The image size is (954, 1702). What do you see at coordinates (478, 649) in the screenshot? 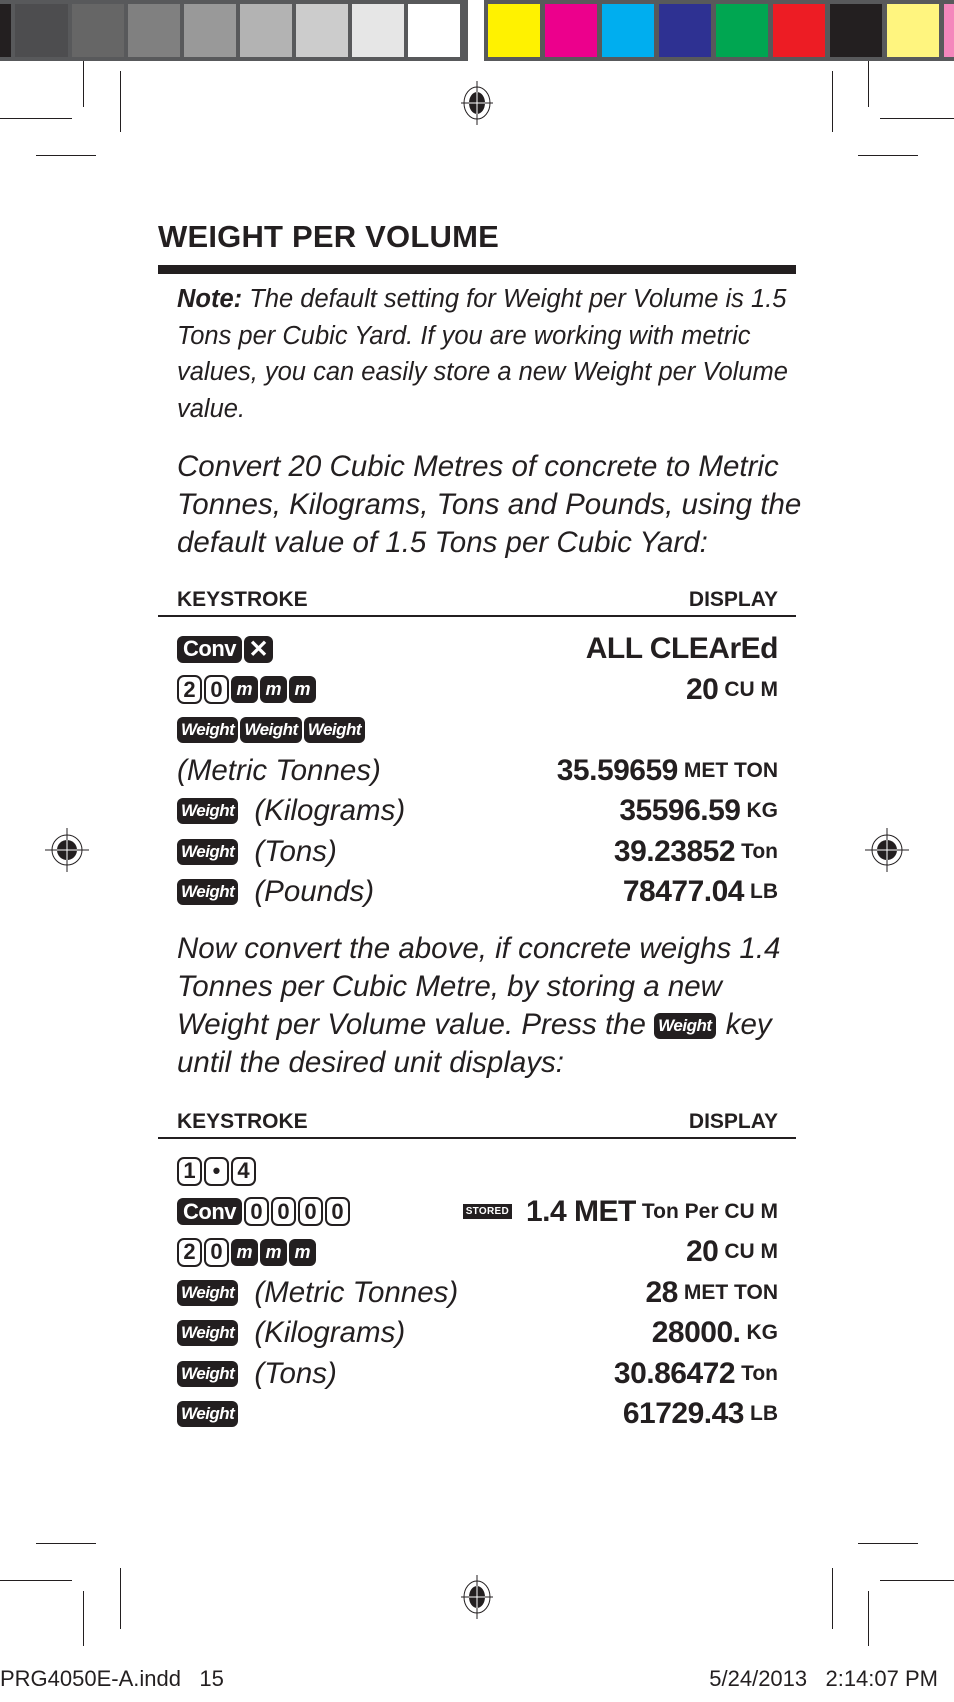
I see `table-row: Conv ✕ ALL CLEArEd` at bounding box center [478, 649].